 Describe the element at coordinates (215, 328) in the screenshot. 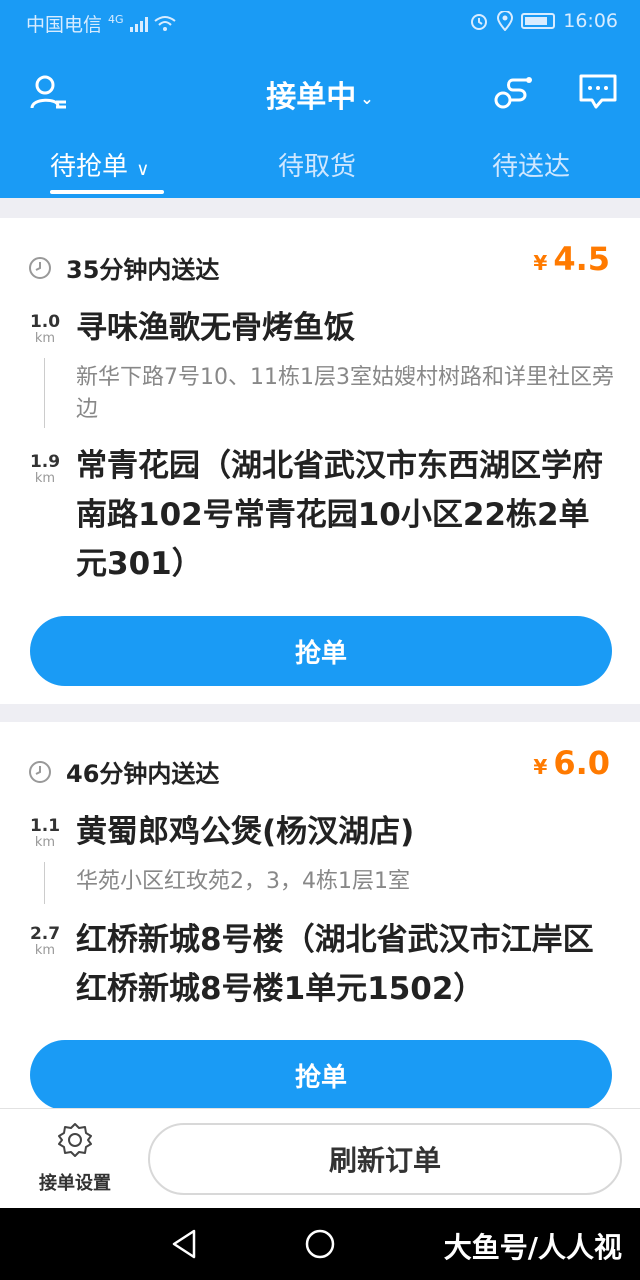

I see `shop-name: 寻味渔歌无骨烤鱼饭` at that location.